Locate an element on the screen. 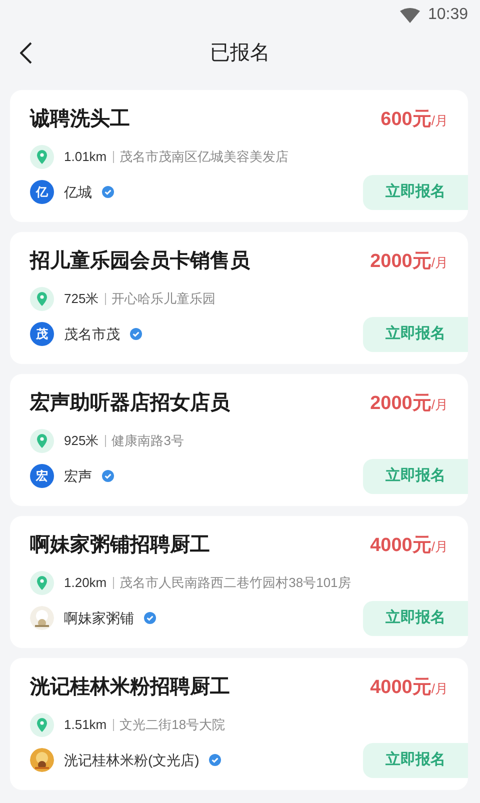 The height and width of the screenshot is (803, 480). job-title: 洸记桂林米粉招聘厨工 is located at coordinates (130, 687).